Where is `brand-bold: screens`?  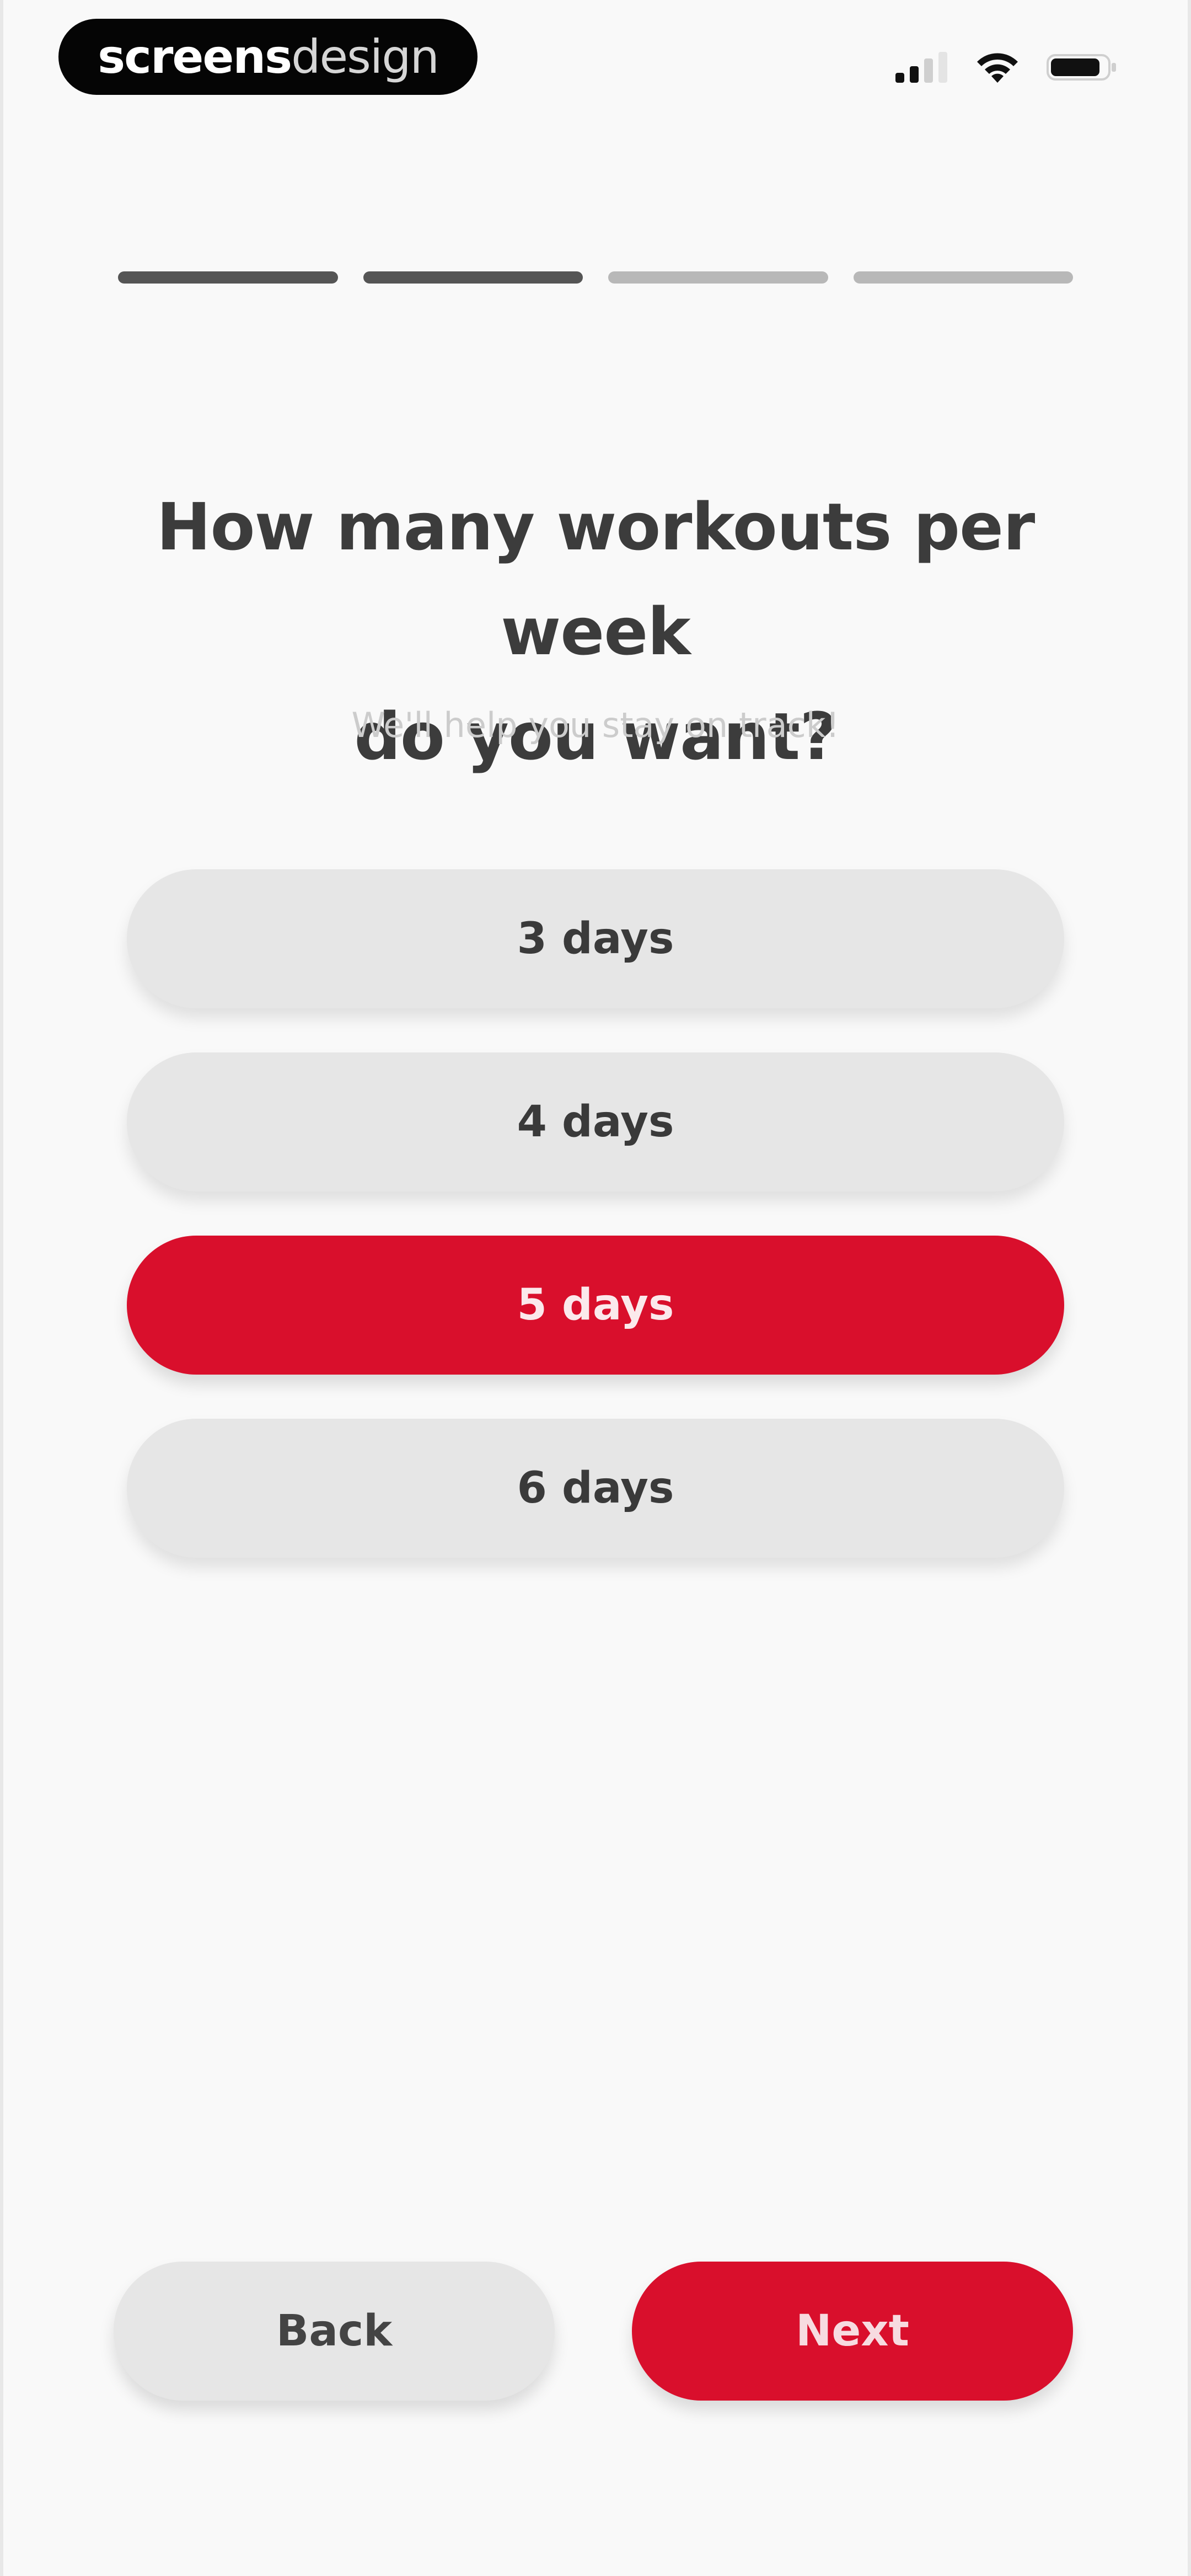 brand-bold: screens is located at coordinates (195, 57).